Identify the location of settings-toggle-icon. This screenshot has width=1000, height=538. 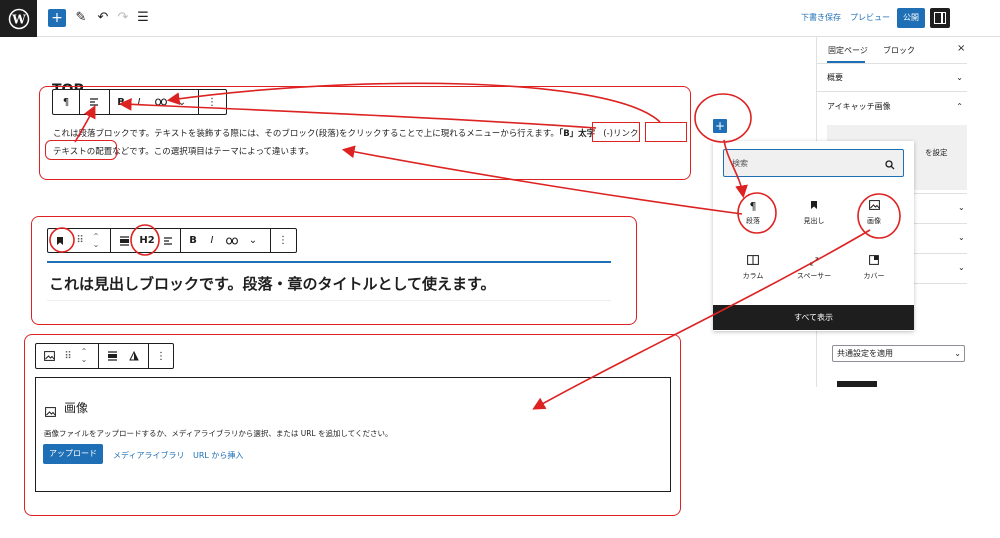
(940, 18).